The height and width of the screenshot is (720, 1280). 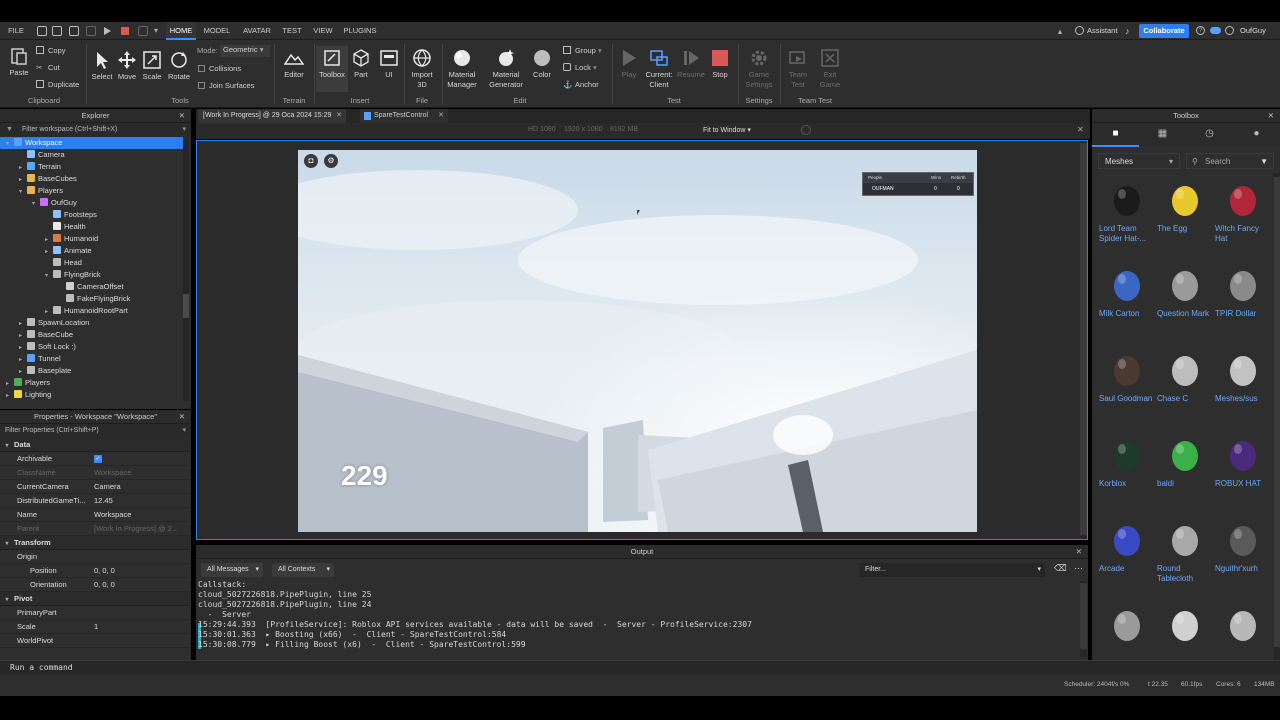 I want to click on explorer-item: ▸ Terrain, so click(x=91, y=167).